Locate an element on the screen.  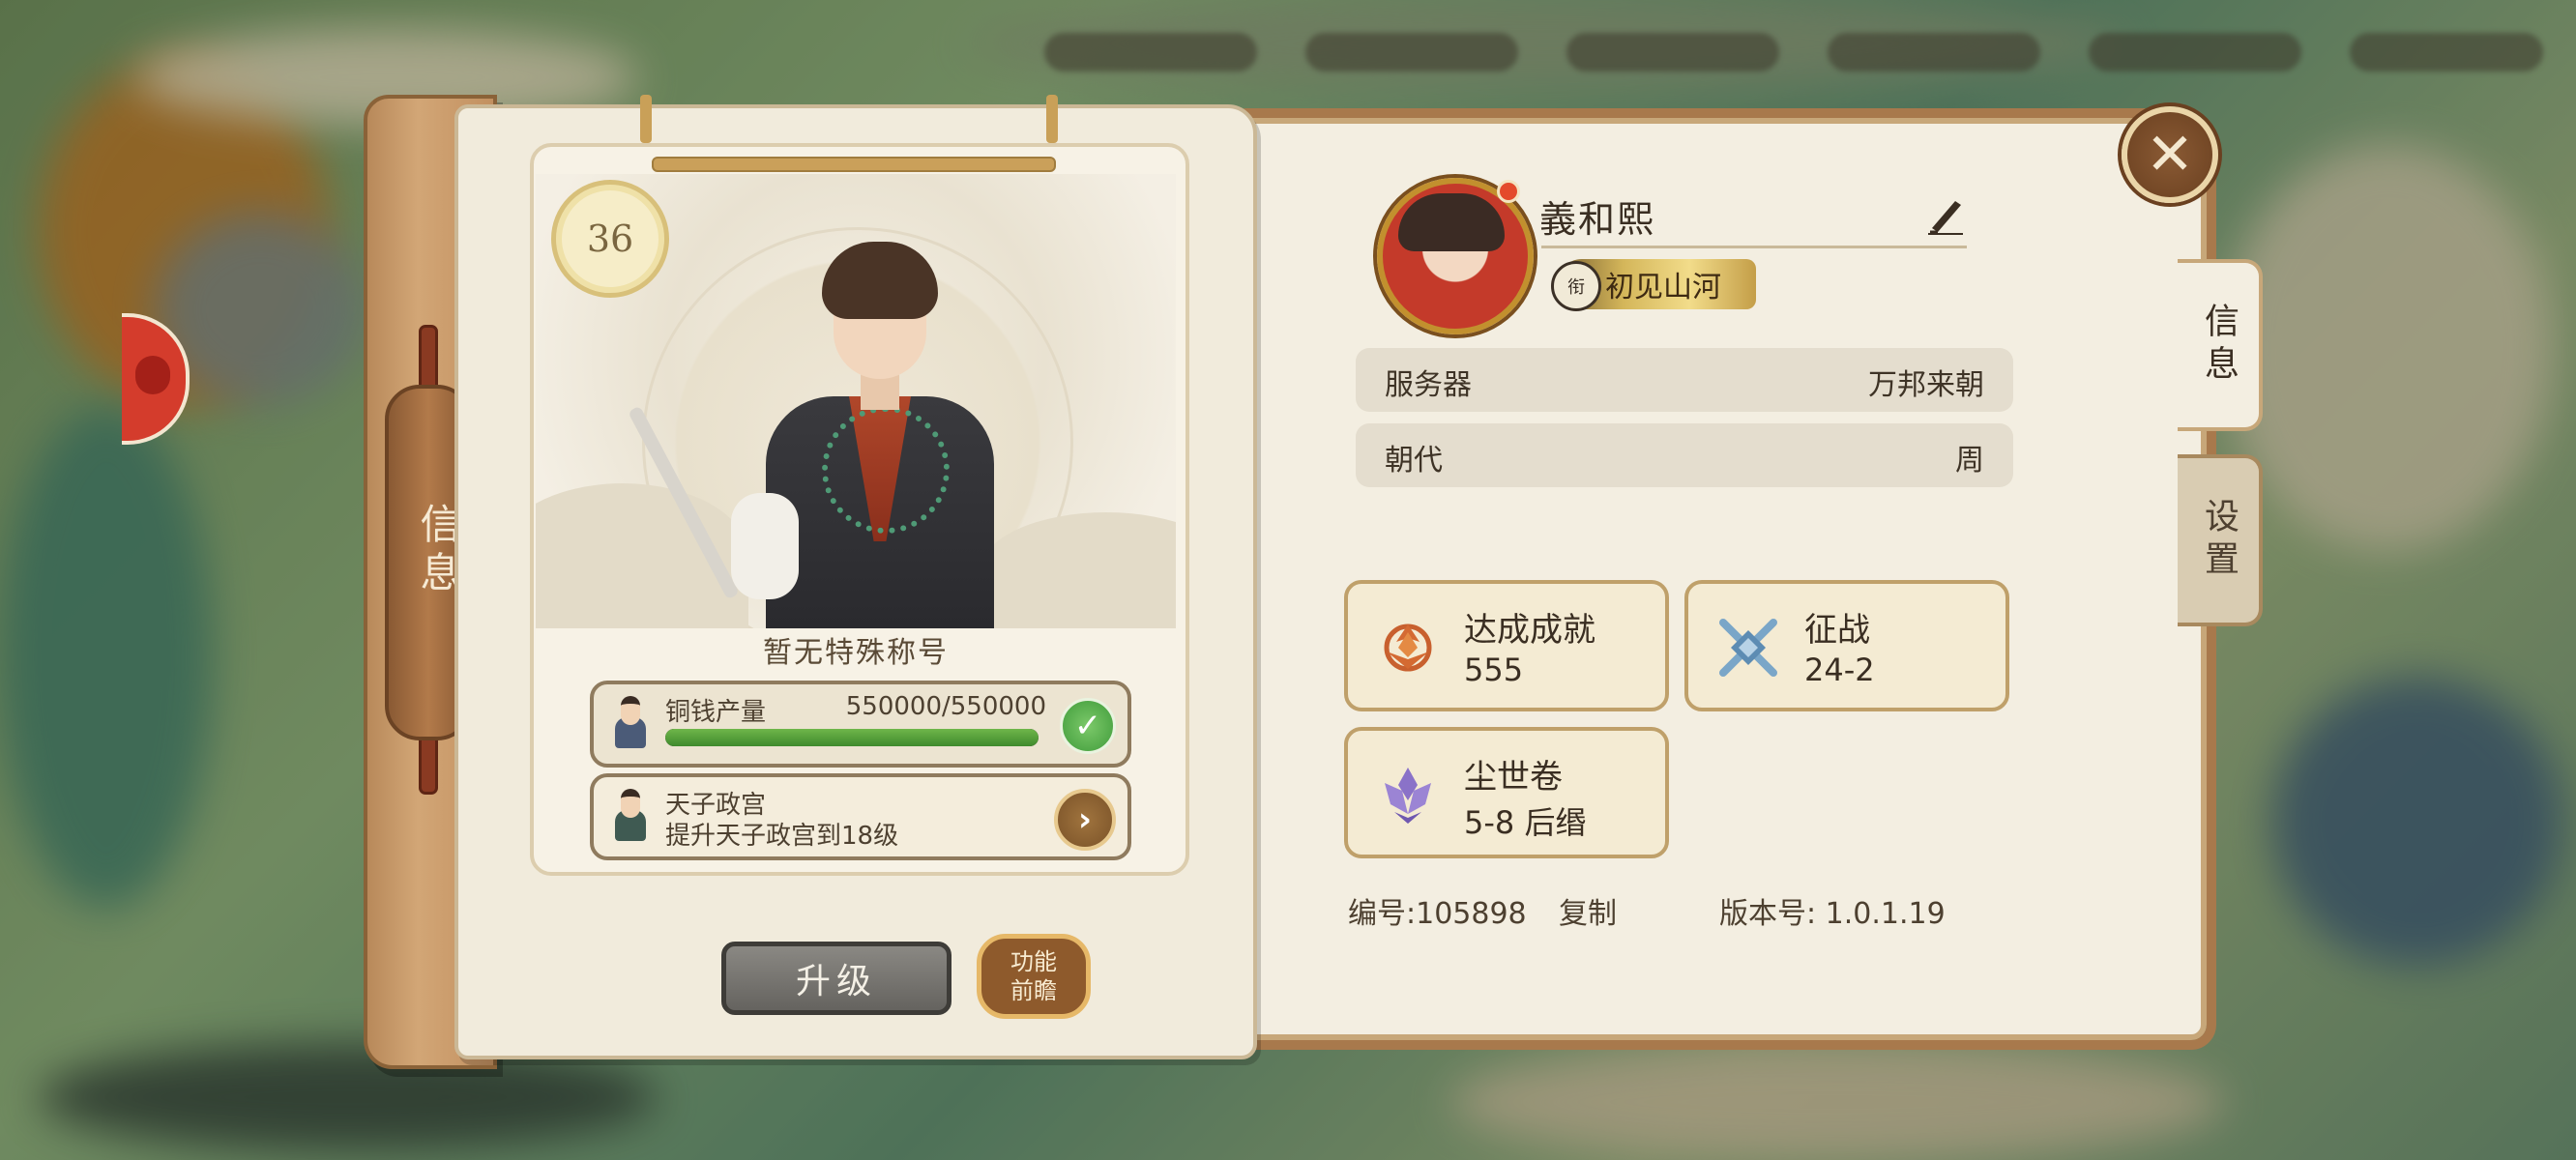
portrait-hanger-bar is located at coordinates (854, 164).